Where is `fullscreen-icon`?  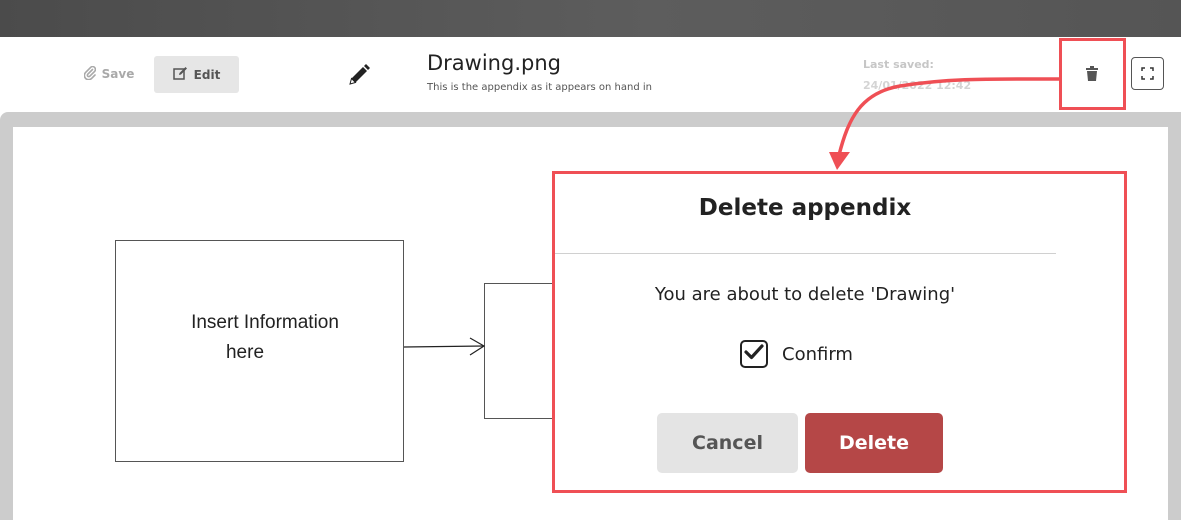
fullscreen-icon is located at coordinates (1147, 80).